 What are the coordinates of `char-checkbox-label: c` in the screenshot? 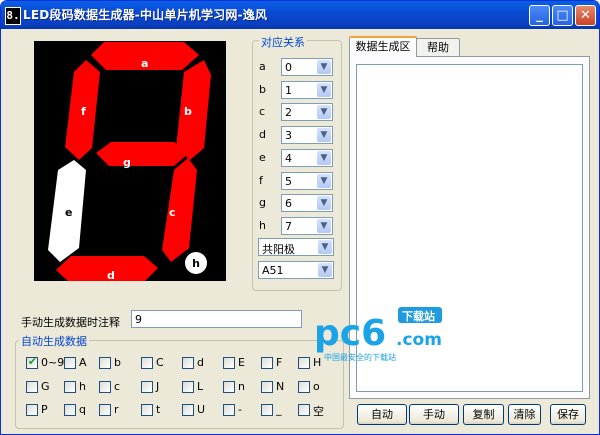 It's located at (117, 386).